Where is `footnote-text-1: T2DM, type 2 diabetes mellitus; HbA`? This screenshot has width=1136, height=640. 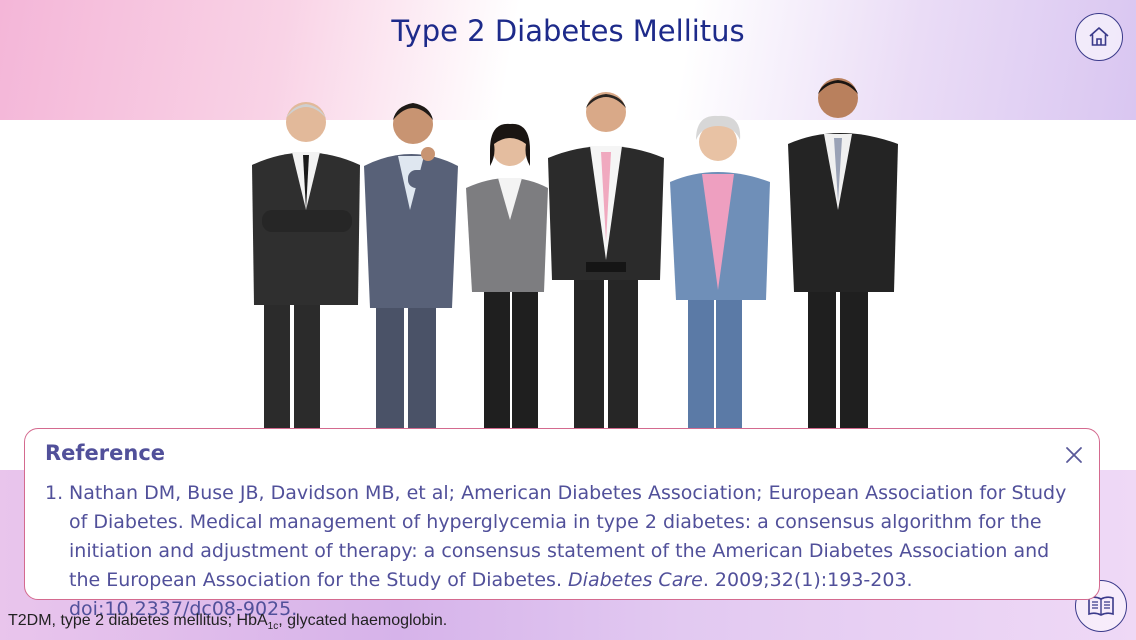
footnote-text-1: T2DM, type 2 diabetes mellitus; HbA is located at coordinates (138, 620).